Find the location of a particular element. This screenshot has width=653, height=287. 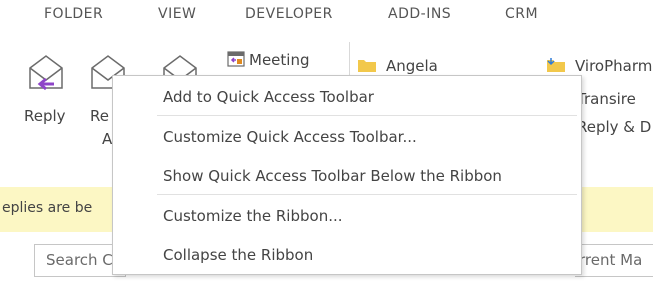

folder-icon is located at coordinates (367, 66).